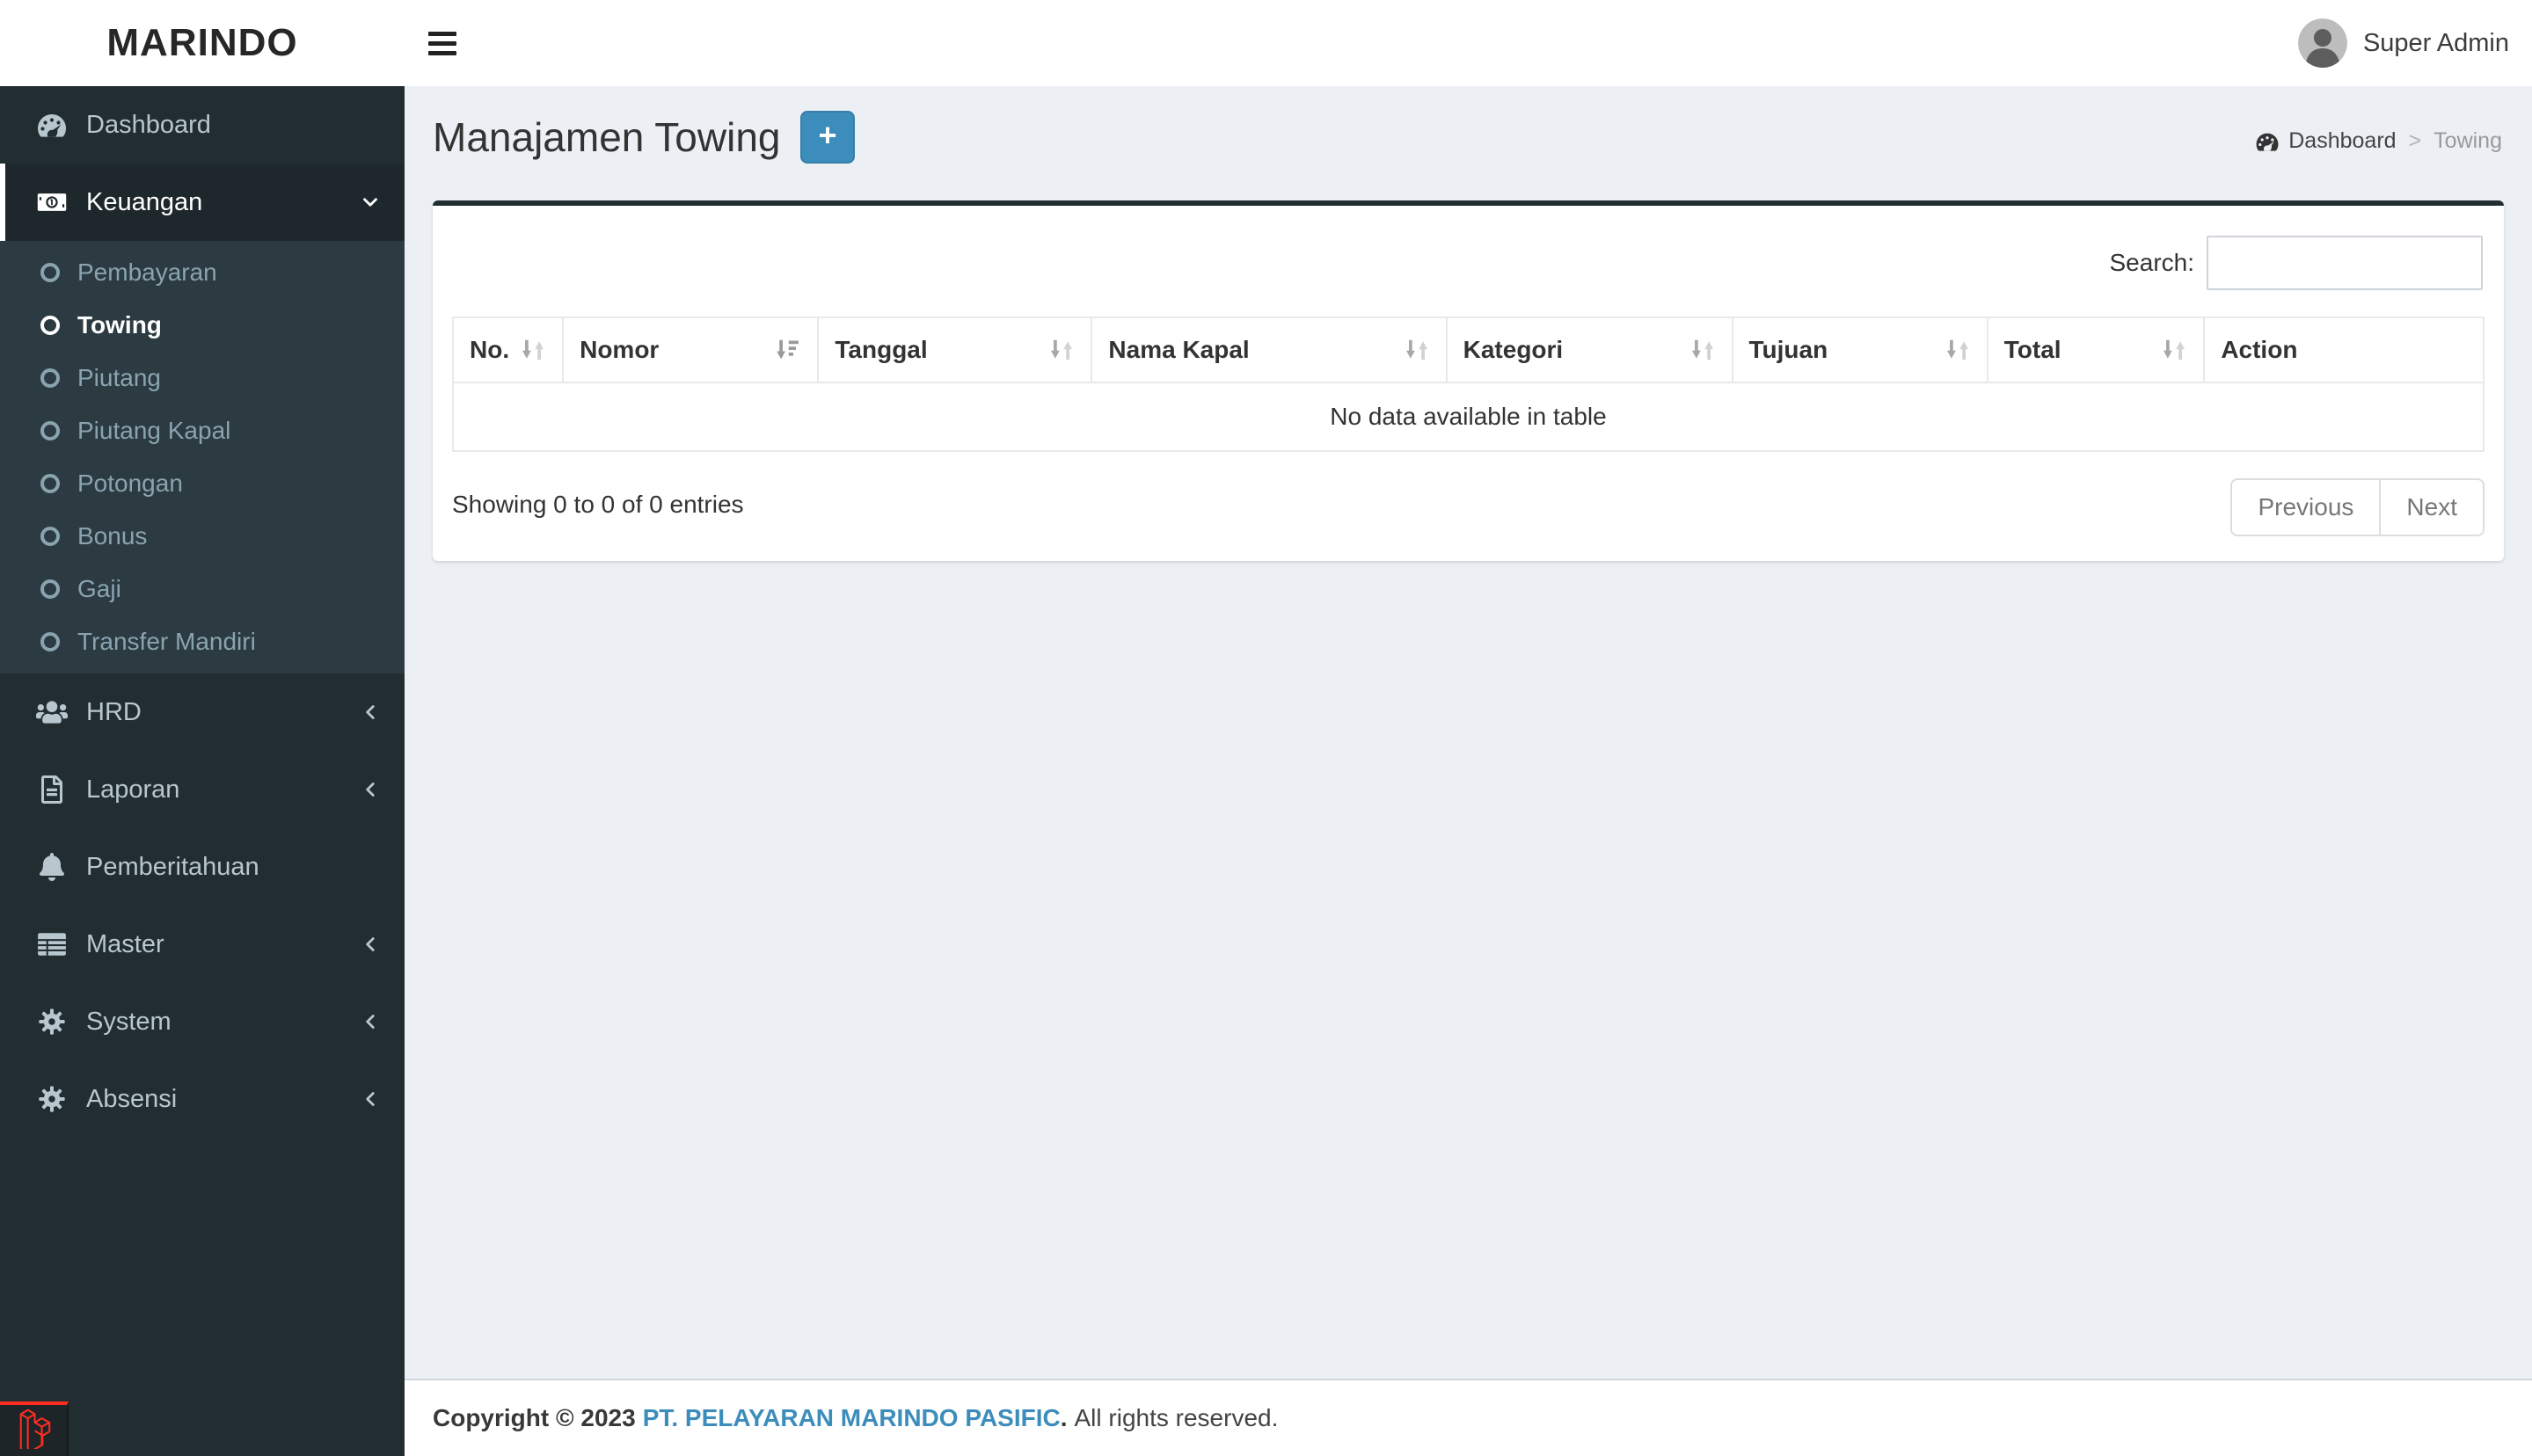  Describe the element at coordinates (33, 1431) in the screenshot. I see `laravel-icon` at that location.